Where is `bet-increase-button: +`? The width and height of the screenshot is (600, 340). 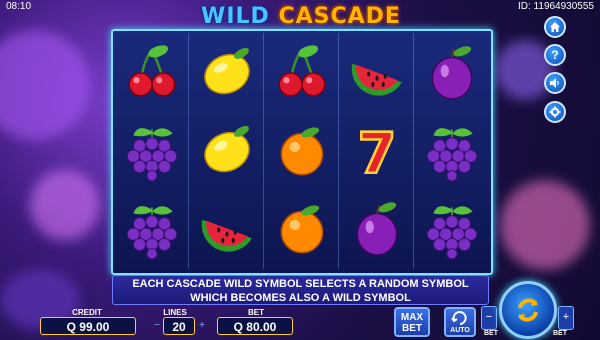
bet-increase-button: + is located at coordinates (566, 318).